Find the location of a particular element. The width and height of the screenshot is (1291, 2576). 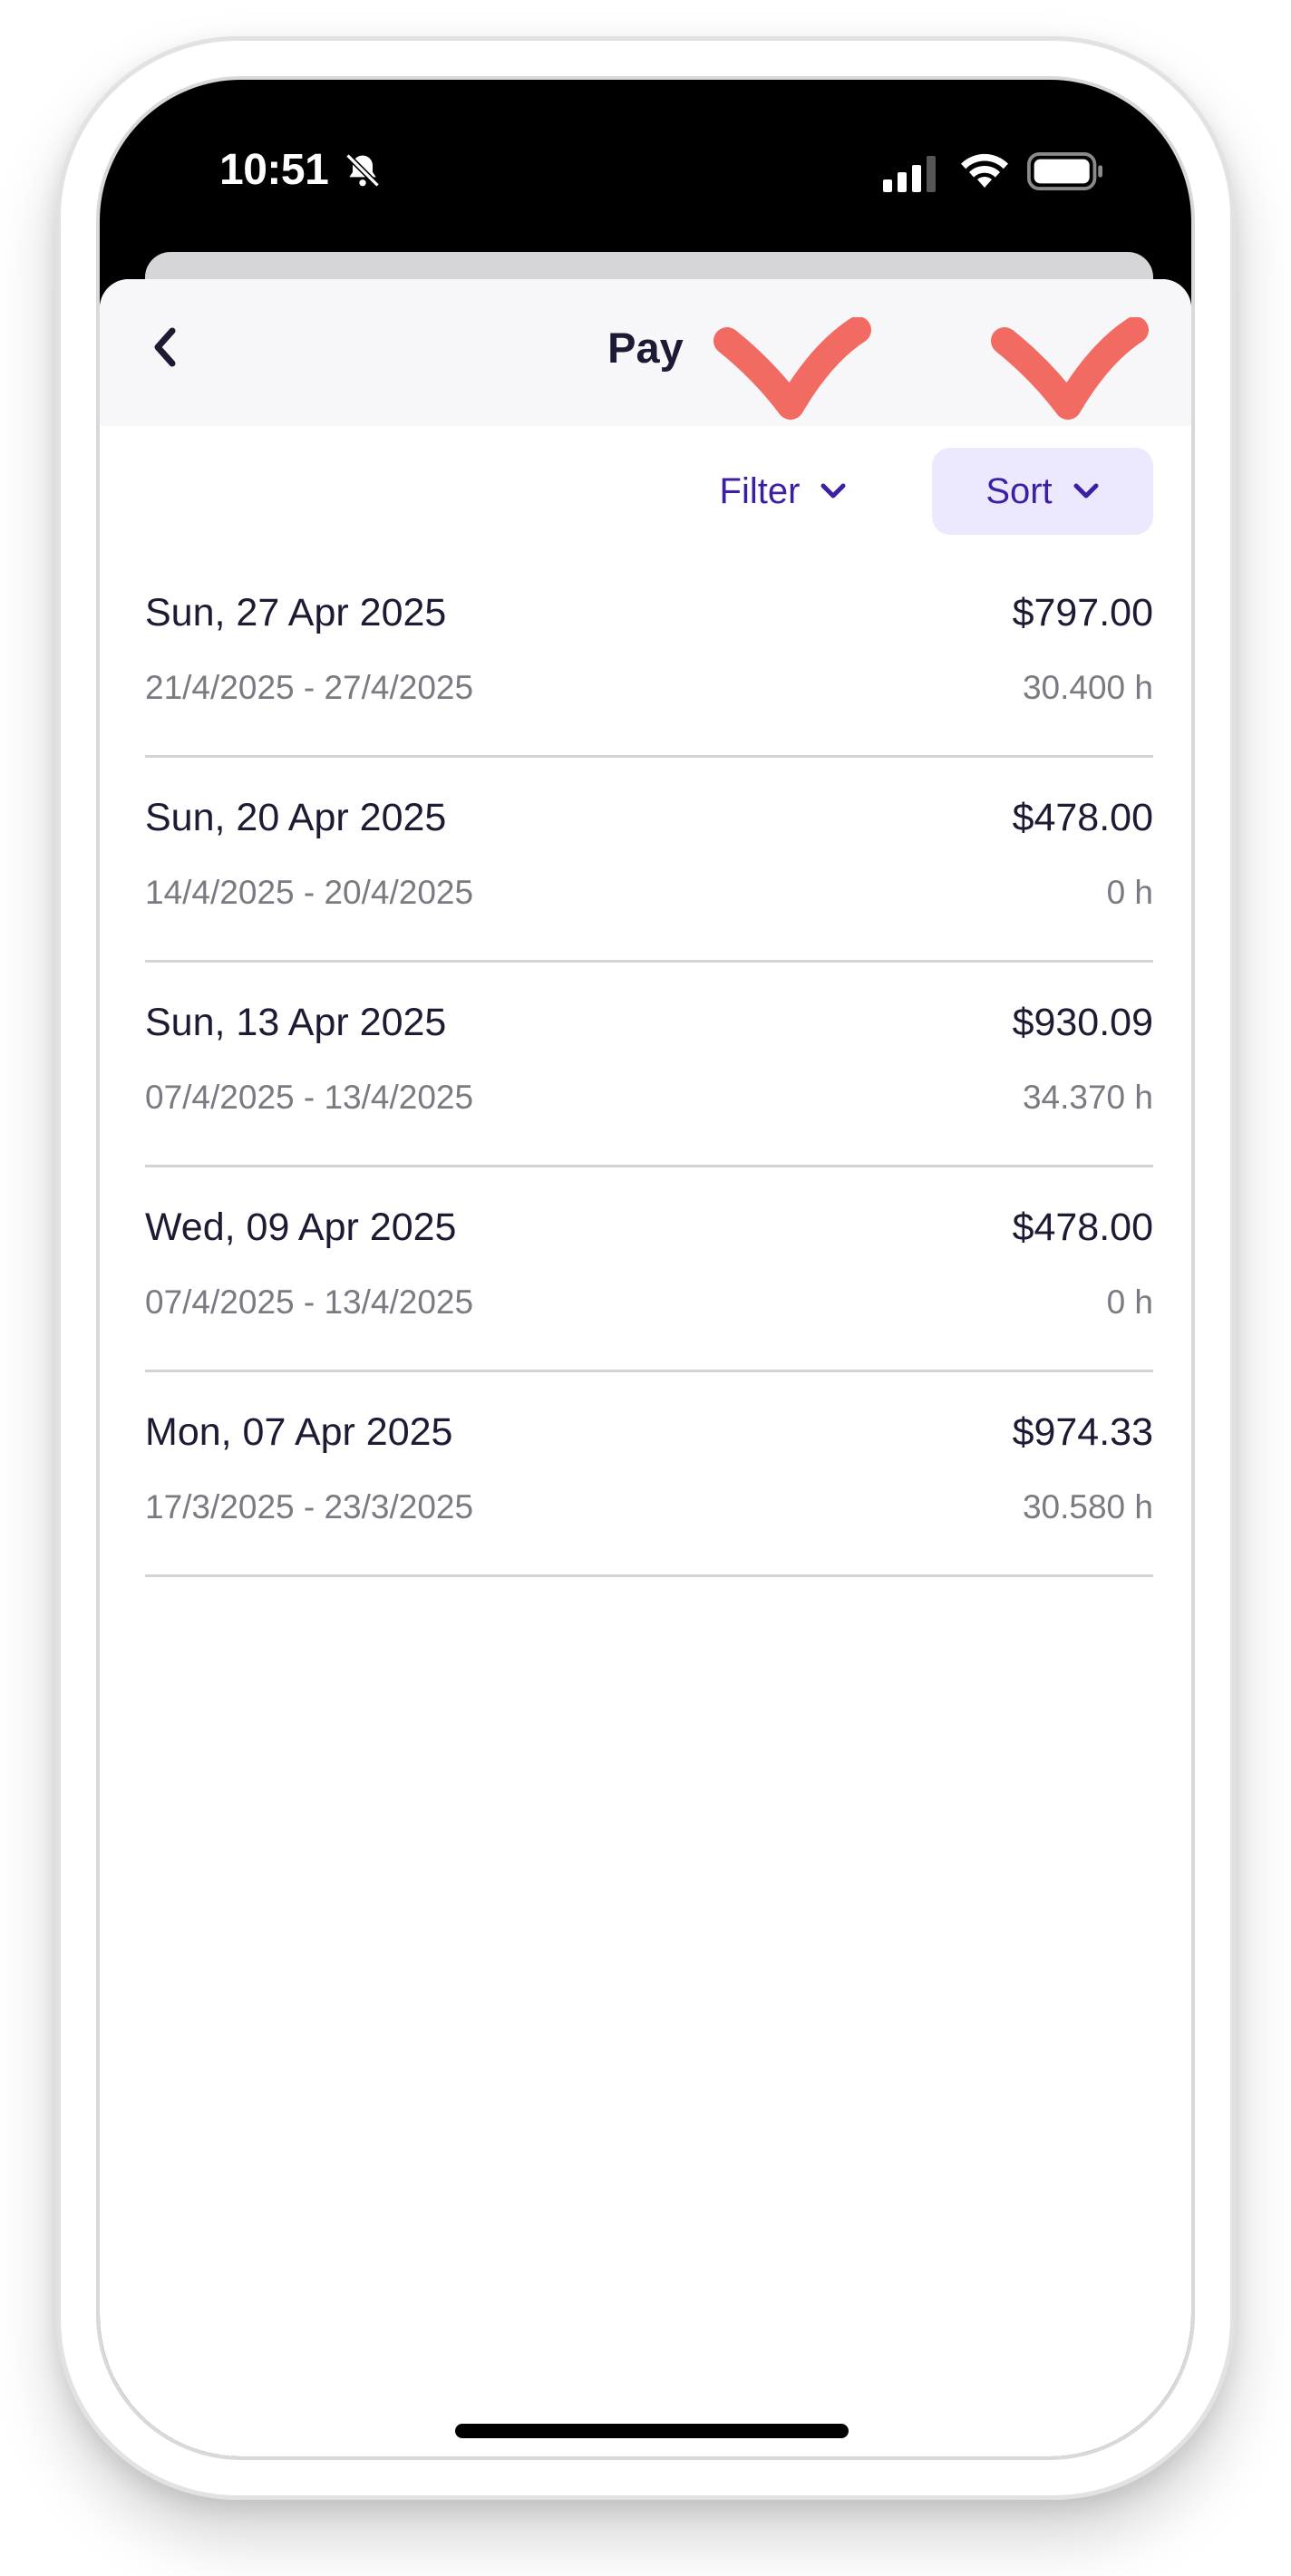

pay-date: Wed, 09 Apr 2025 is located at coordinates (301, 1227).